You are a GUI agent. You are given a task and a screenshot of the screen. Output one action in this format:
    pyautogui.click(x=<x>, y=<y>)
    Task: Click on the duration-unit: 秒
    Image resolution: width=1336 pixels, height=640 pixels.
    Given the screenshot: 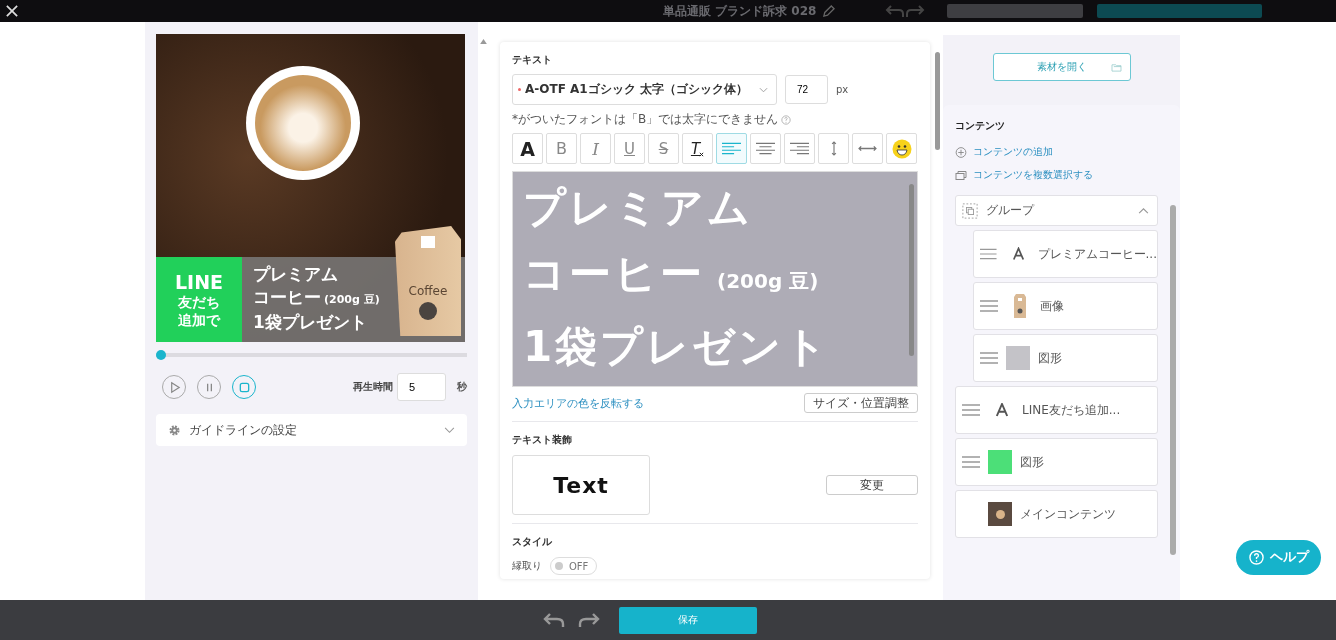 What is the action you would take?
    pyautogui.click(x=462, y=387)
    